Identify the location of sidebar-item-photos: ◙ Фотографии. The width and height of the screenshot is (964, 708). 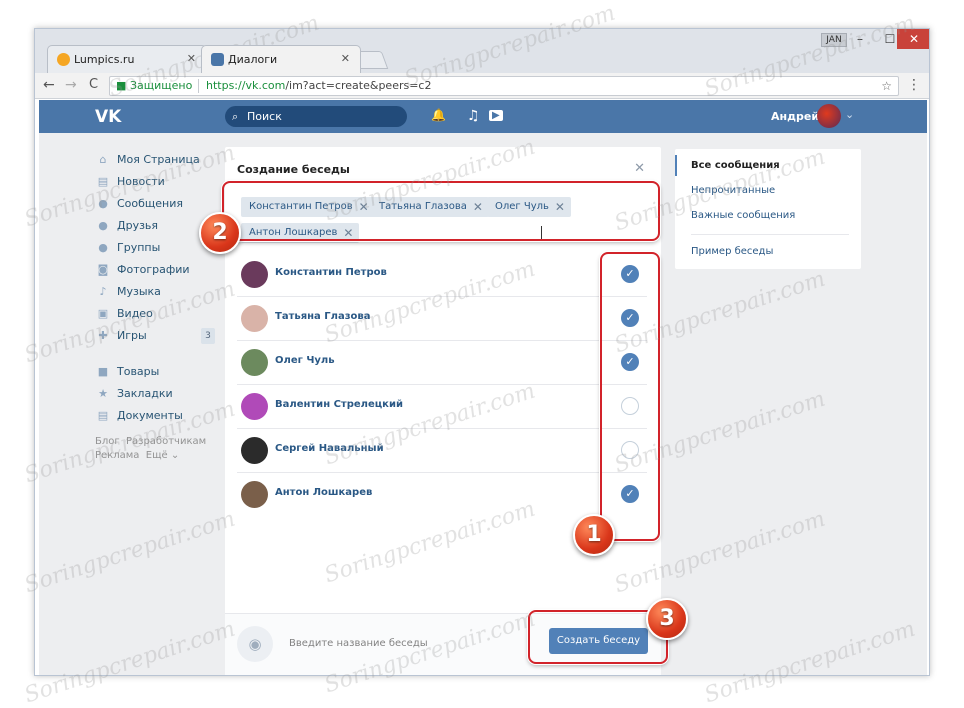
(155, 270).